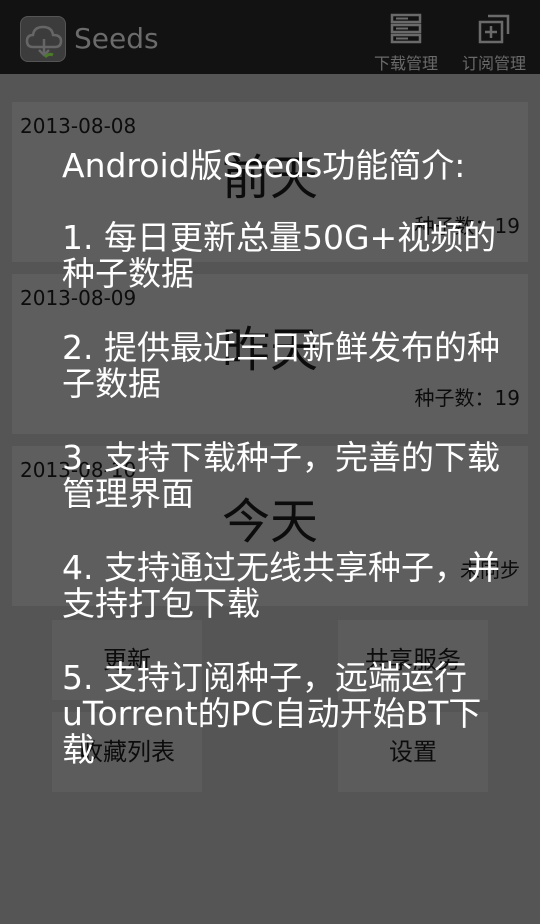 Image resolution: width=540 pixels, height=924 pixels. Describe the element at coordinates (281, 365) in the screenshot. I see `intro-item: 2. 提供最近三日新鲜发布的种子数据` at that location.